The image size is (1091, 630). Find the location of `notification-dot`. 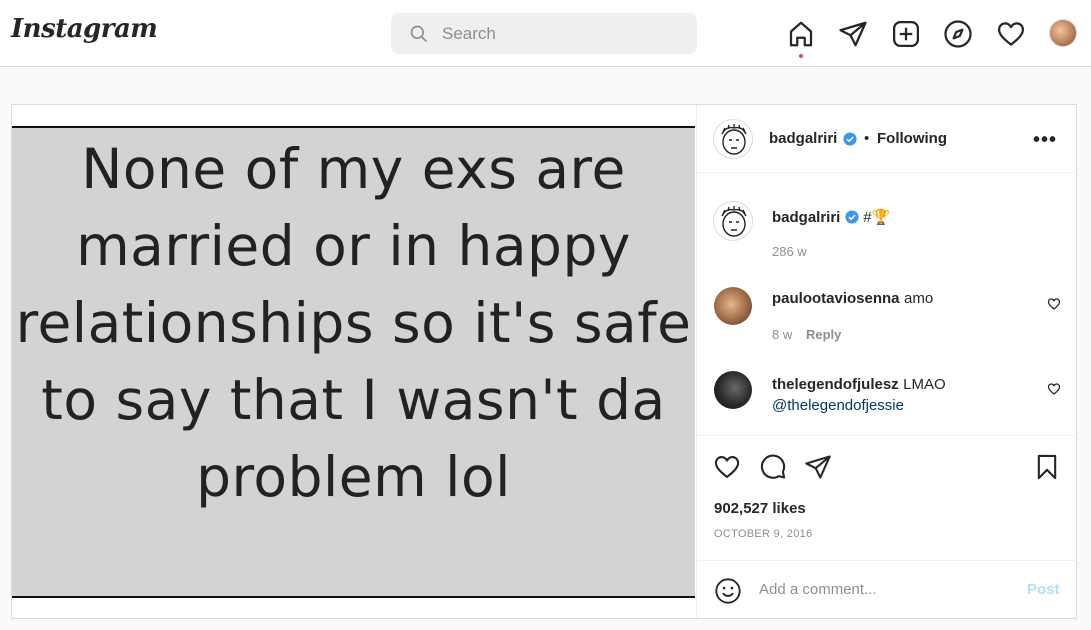

notification-dot is located at coordinates (801, 56).